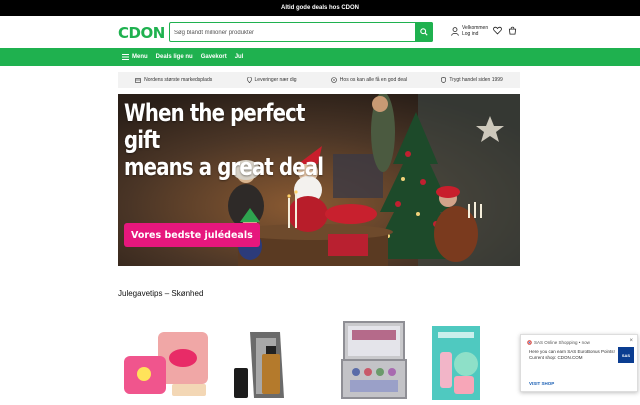 The height and width of the screenshot is (405, 640). Describe the element at coordinates (529, 342) in the screenshot. I see `chrome-icon` at that location.